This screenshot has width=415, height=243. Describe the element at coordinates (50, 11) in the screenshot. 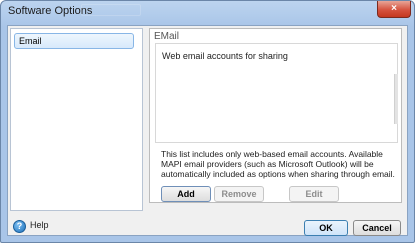

I see `window-title: Software Options` at that location.